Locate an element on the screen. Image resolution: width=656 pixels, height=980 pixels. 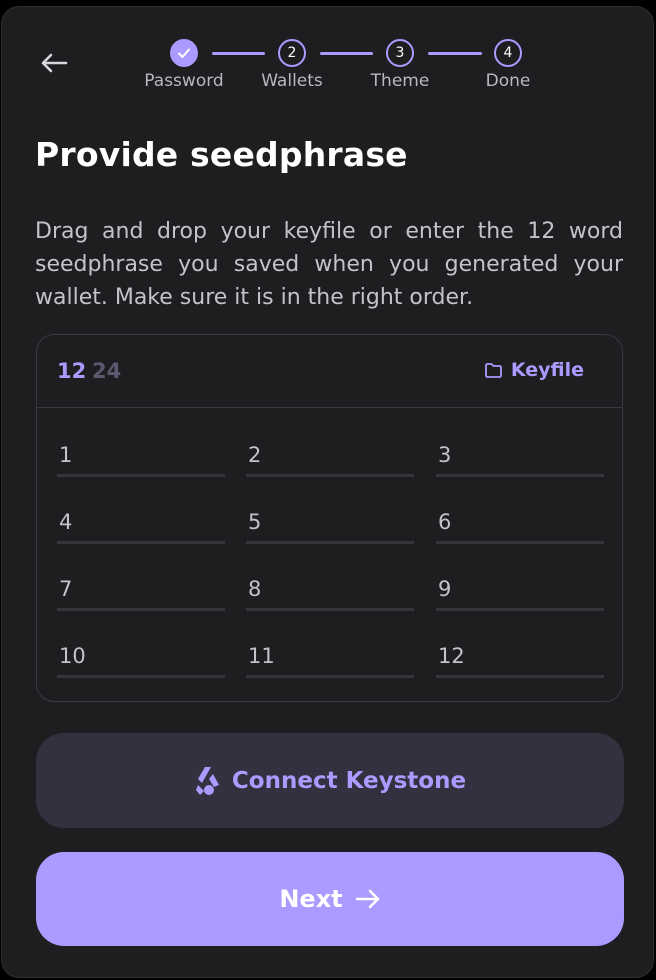
step-1-label: Password is located at coordinates (184, 81).